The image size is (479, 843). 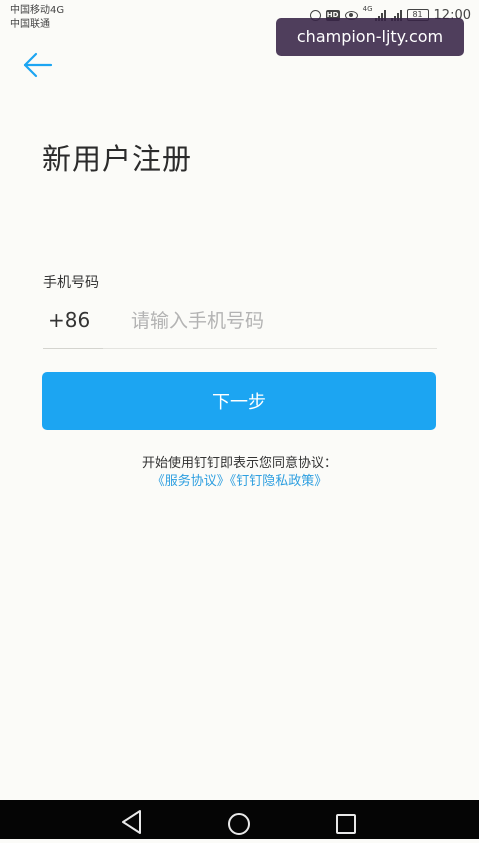 What do you see at coordinates (71, 283) in the screenshot?
I see `phone-field-label: 手机号码` at bounding box center [71, 283].